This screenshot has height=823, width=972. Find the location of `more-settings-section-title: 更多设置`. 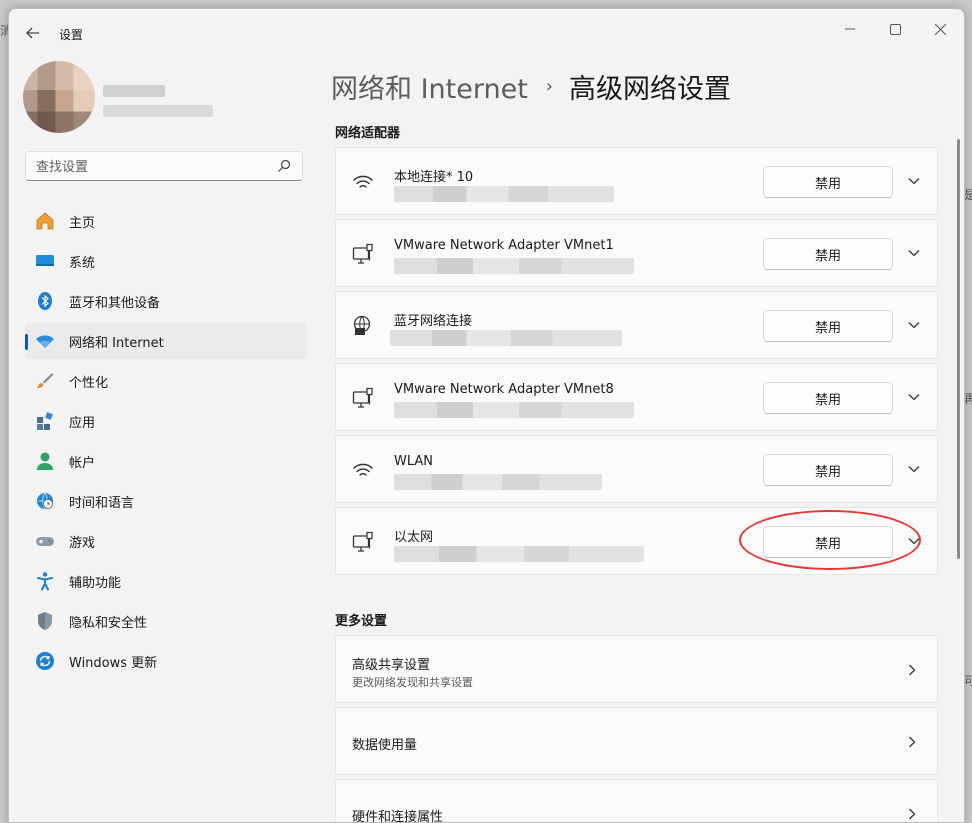

more-settings-section-title: 更多设置 is located at coordinates (361, 621).